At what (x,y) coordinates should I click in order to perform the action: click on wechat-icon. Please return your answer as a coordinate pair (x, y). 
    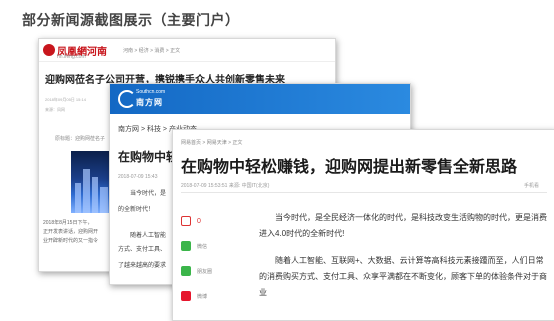
    Looking at the image, I should click on (186, 246).